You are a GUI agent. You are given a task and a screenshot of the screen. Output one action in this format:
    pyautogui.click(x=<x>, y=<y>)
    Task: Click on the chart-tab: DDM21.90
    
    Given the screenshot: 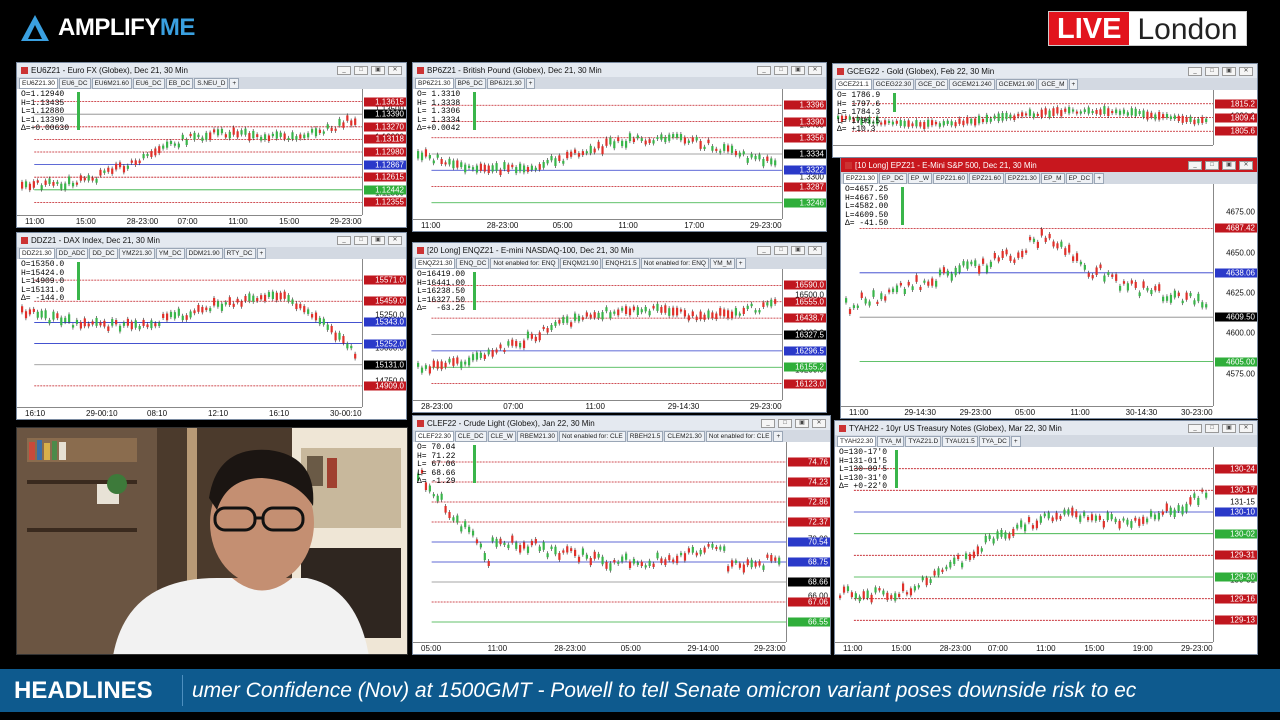 What is the action you would take?
    pyautogui.click(x=204, y=253)
    